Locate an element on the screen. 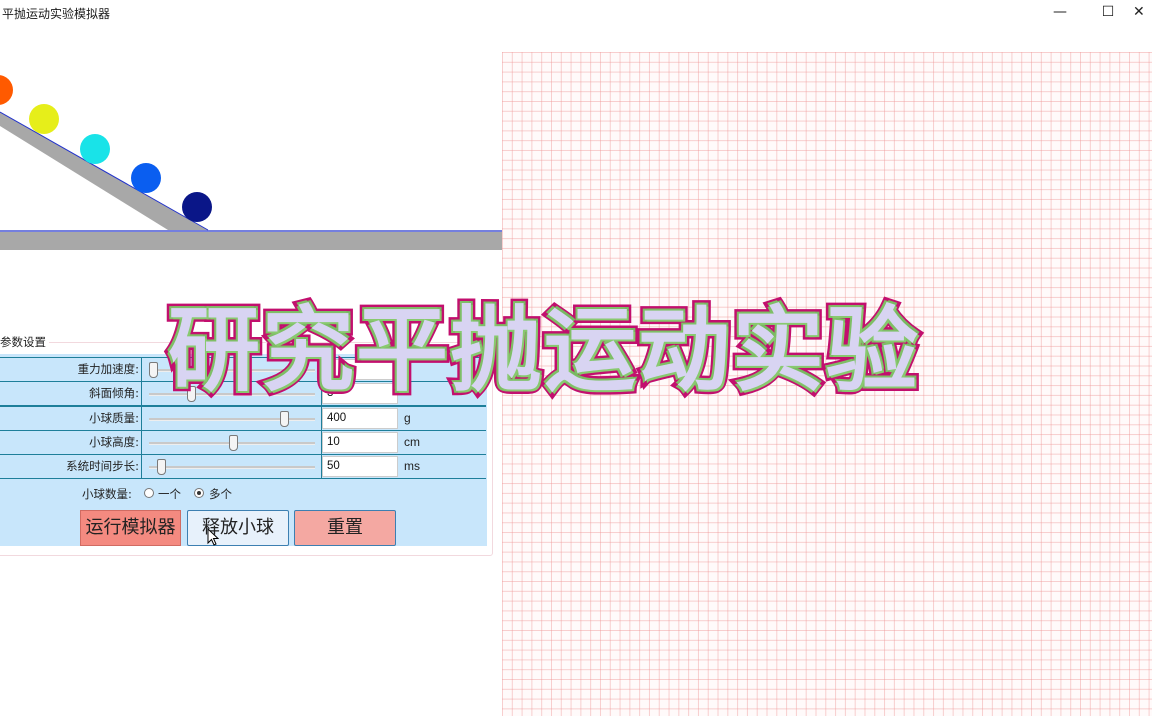 This screenshot has width=1152, height=720. param-label: 小球质量: is located at coordinates (71, 418).